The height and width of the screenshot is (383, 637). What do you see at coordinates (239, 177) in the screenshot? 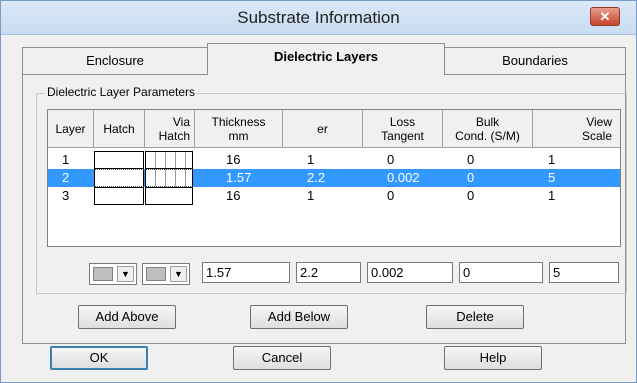
I see `thickness-cell: 1.57` at bounding box center [239, 177].